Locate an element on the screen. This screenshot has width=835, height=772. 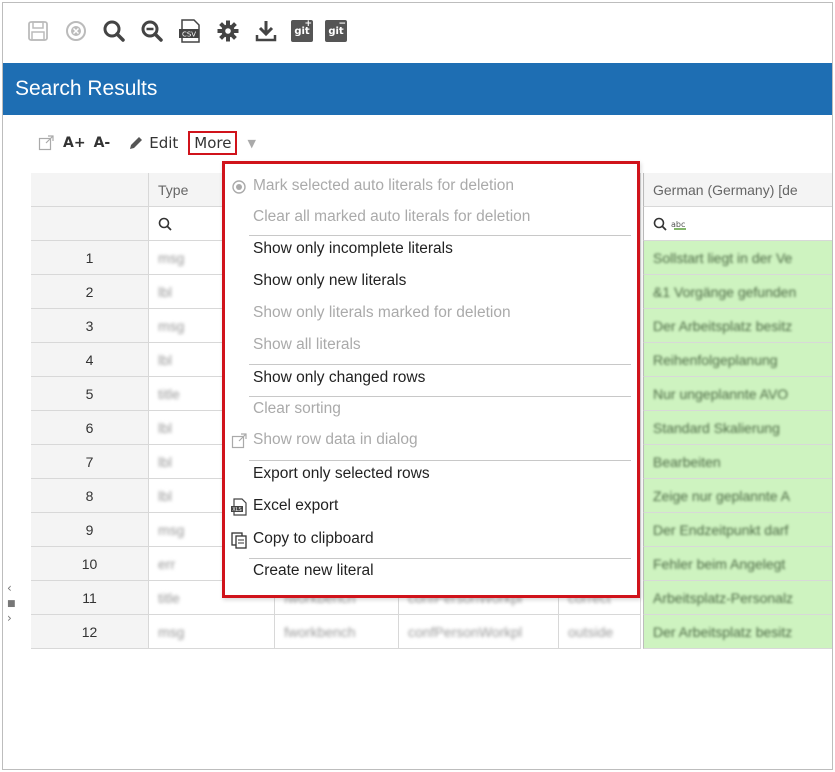
edit-button: Edit is located at coordinates (153, 143).